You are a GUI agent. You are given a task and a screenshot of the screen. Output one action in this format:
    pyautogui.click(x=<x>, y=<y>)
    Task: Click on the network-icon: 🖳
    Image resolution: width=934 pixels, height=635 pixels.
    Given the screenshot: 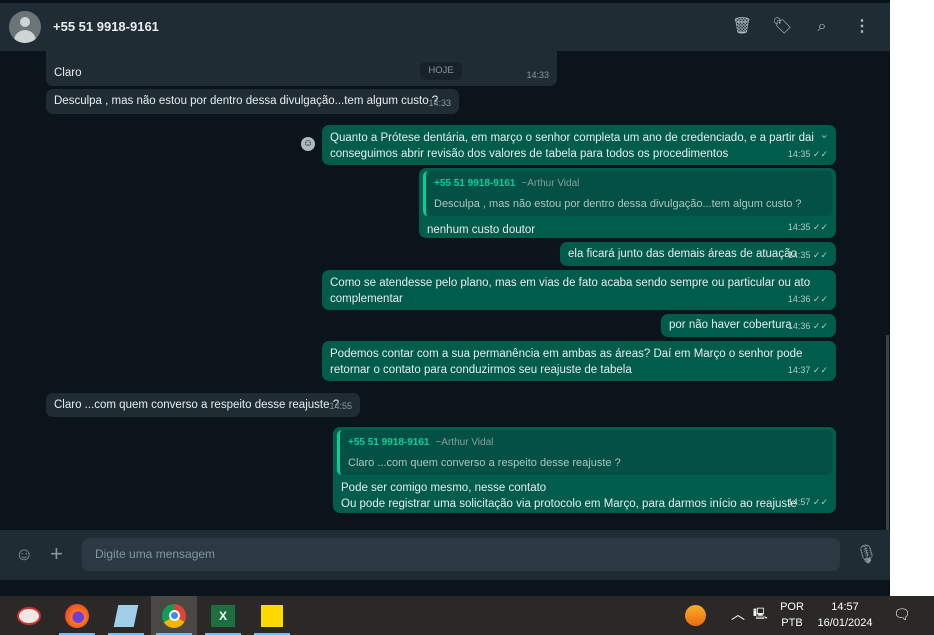 What is the action you would take?
    pyautogui.click(x=760, y=614)
    